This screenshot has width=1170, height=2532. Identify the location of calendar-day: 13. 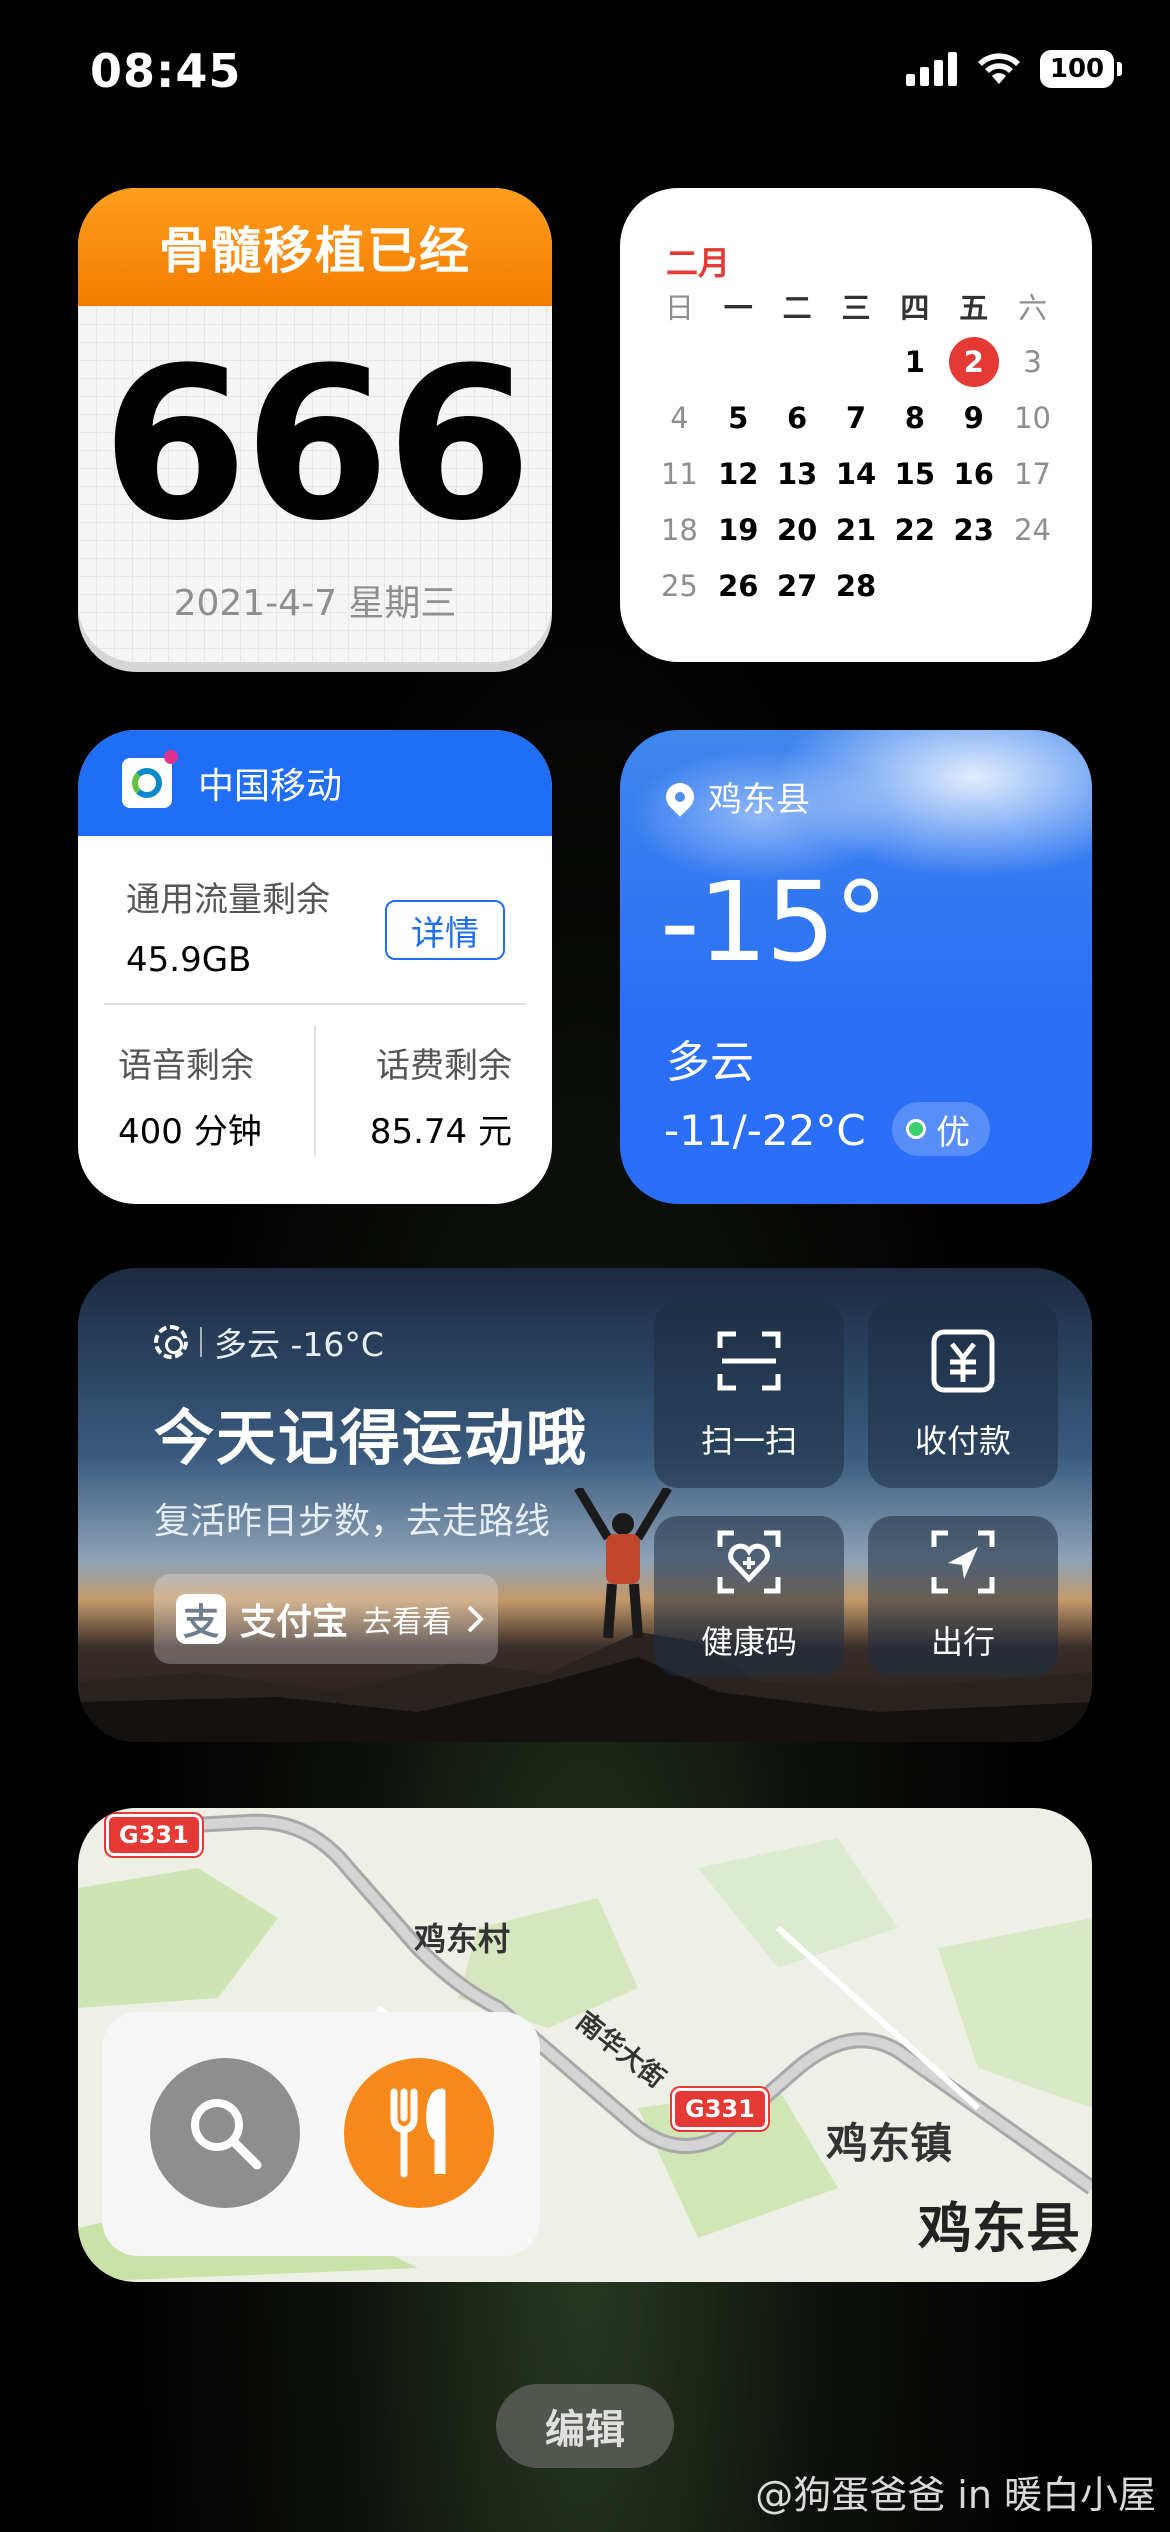
(797, 474).